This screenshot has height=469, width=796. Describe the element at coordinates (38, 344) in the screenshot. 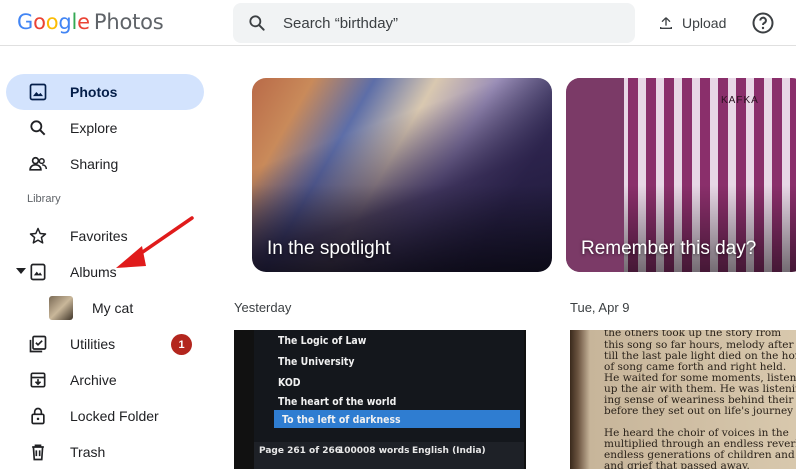

I see `utilities-icon` at that location.